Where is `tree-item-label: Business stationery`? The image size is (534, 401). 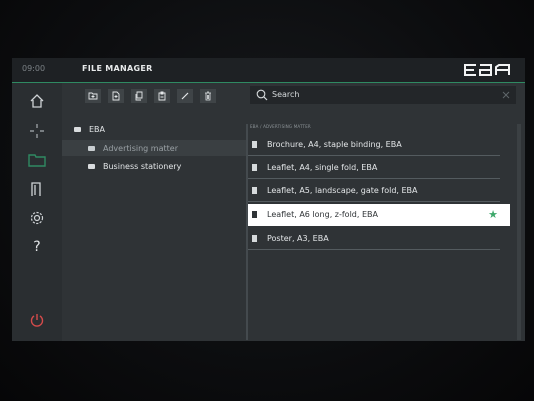
tree-item-label: Business stationery is located at coordinates (142, 166).